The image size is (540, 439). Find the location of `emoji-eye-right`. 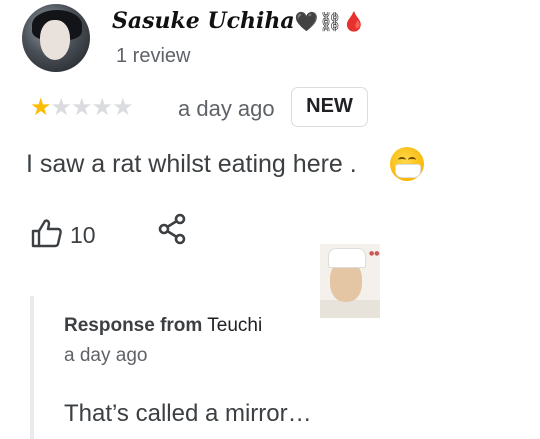

emoji-eye-right is located at coordinates (412, 160).